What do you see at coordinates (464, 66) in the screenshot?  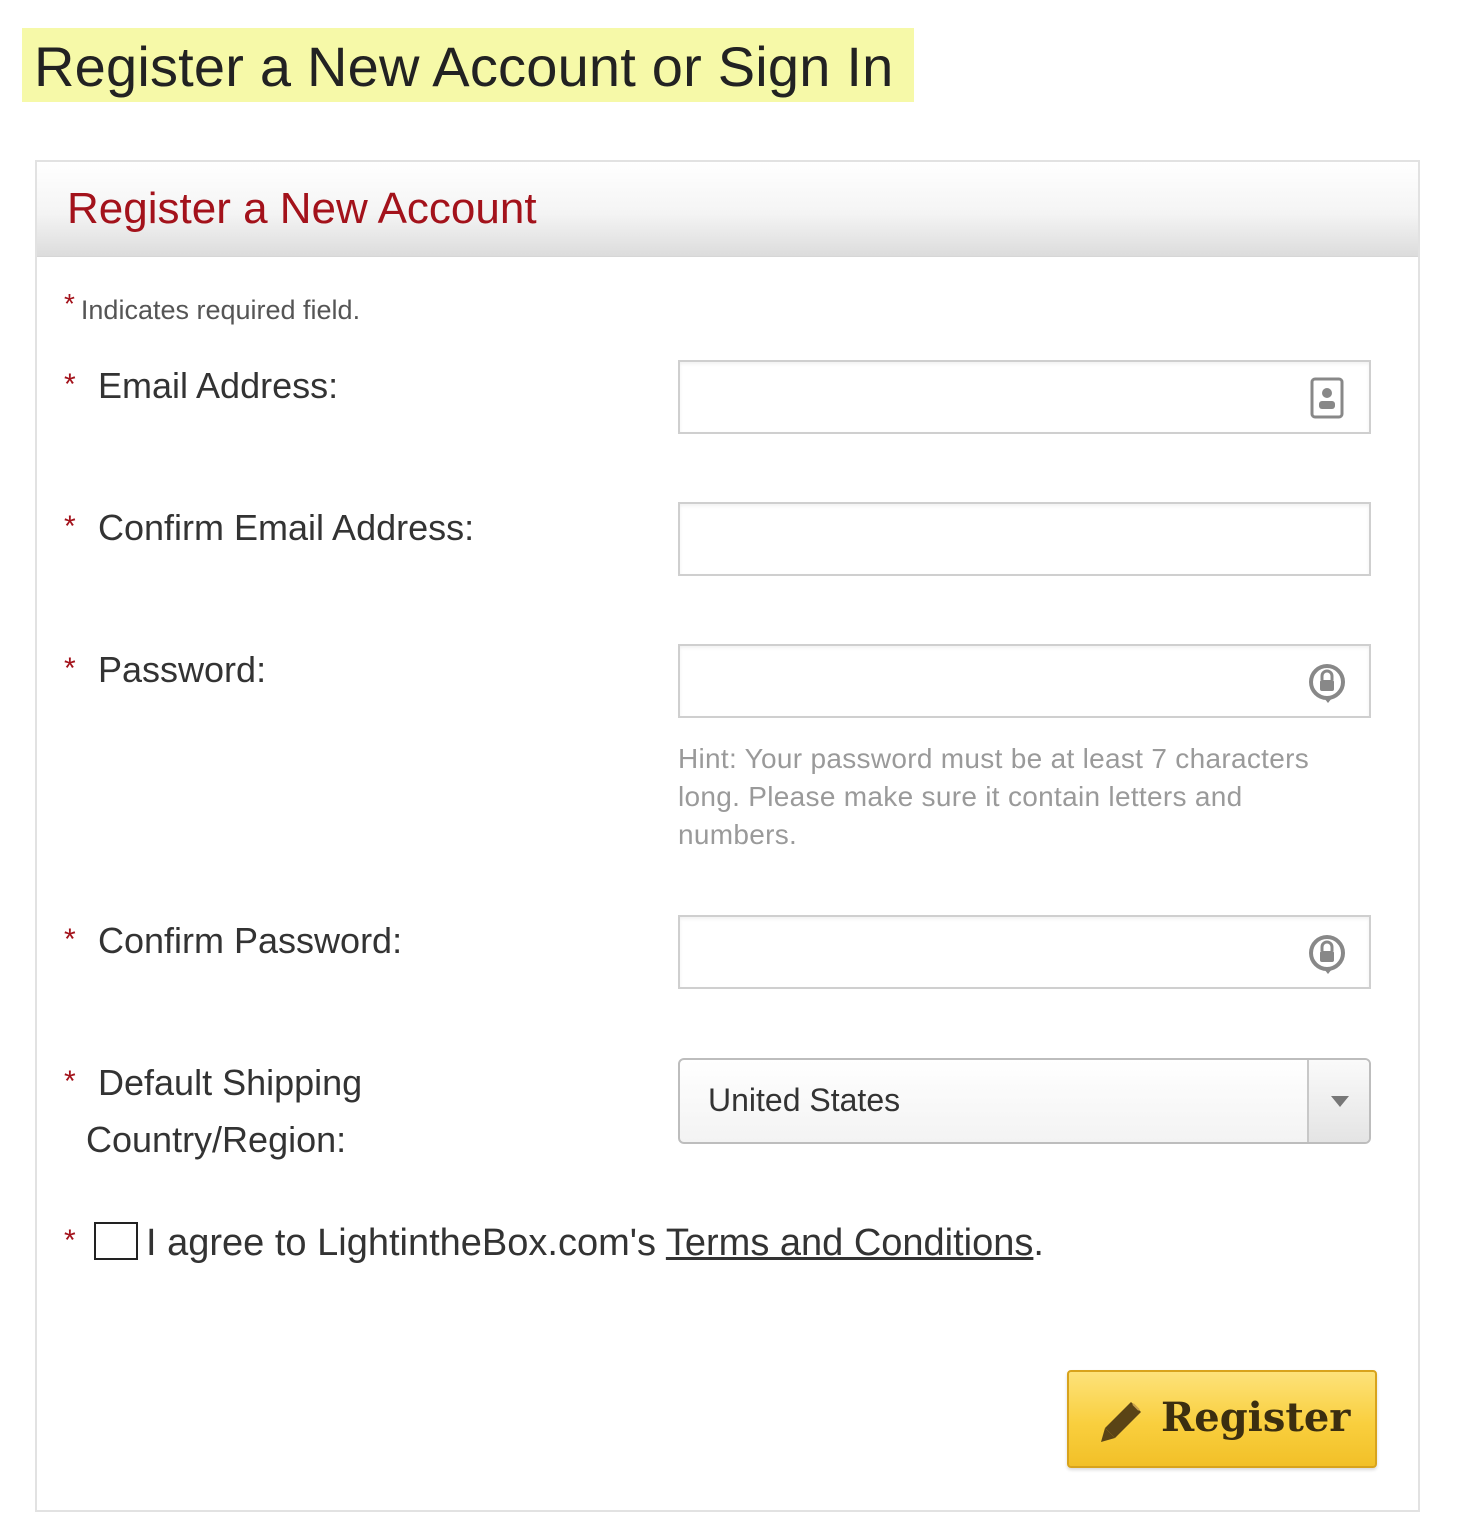 I see `page-title: Register a New Account or Sign In` at bounding box center [464, 66].